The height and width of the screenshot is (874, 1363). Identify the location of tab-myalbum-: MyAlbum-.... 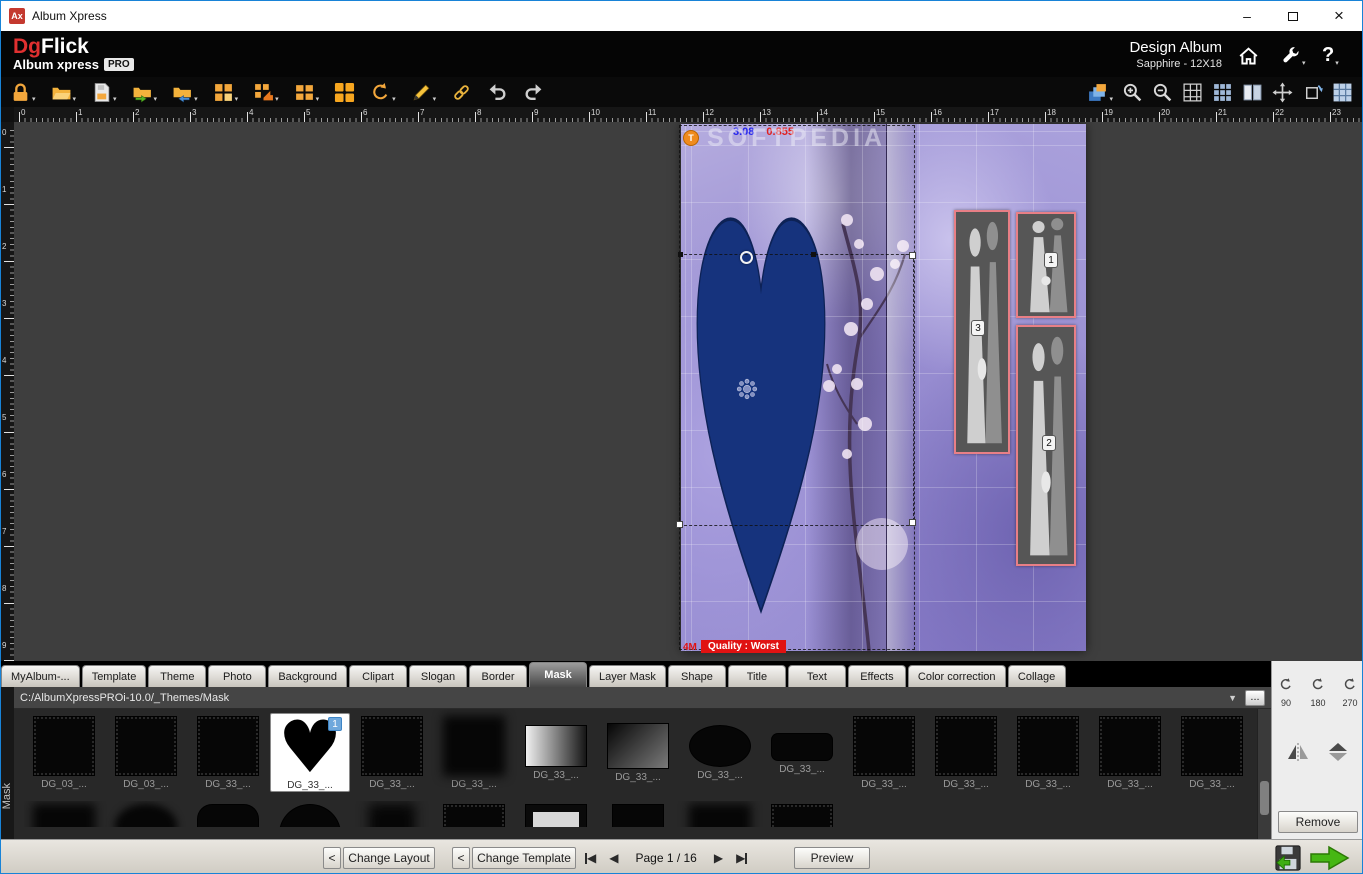
(40, 676).